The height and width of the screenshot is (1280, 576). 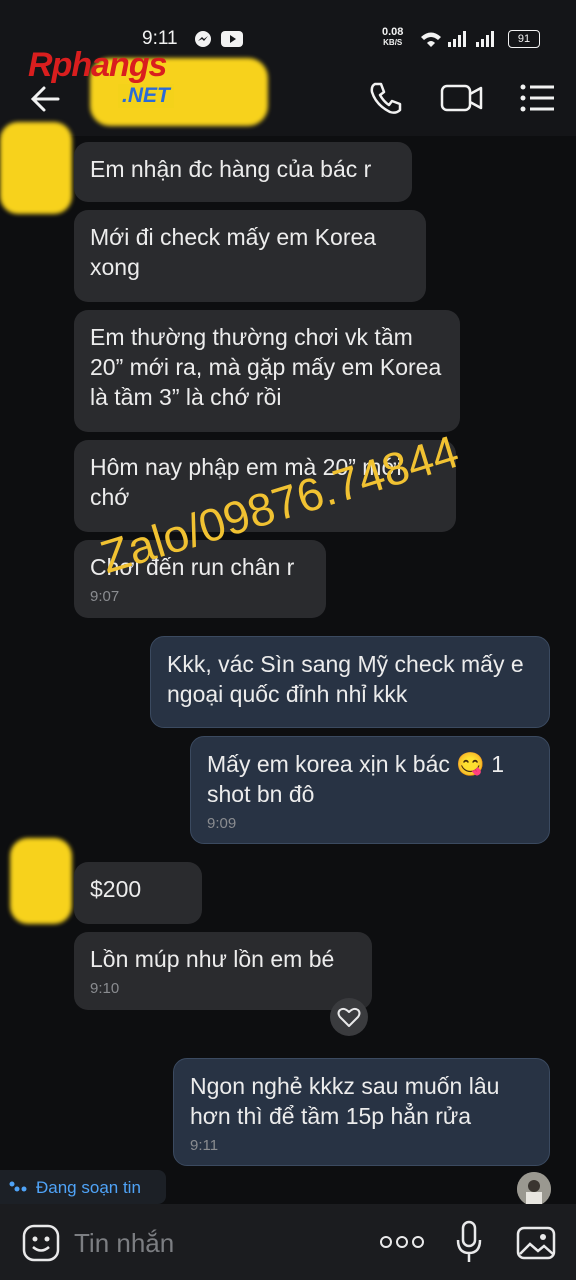 What do you see at coordinates (431, 39) in the screenshot?
I see `wifi-icon` at bounding box center [431, 39].